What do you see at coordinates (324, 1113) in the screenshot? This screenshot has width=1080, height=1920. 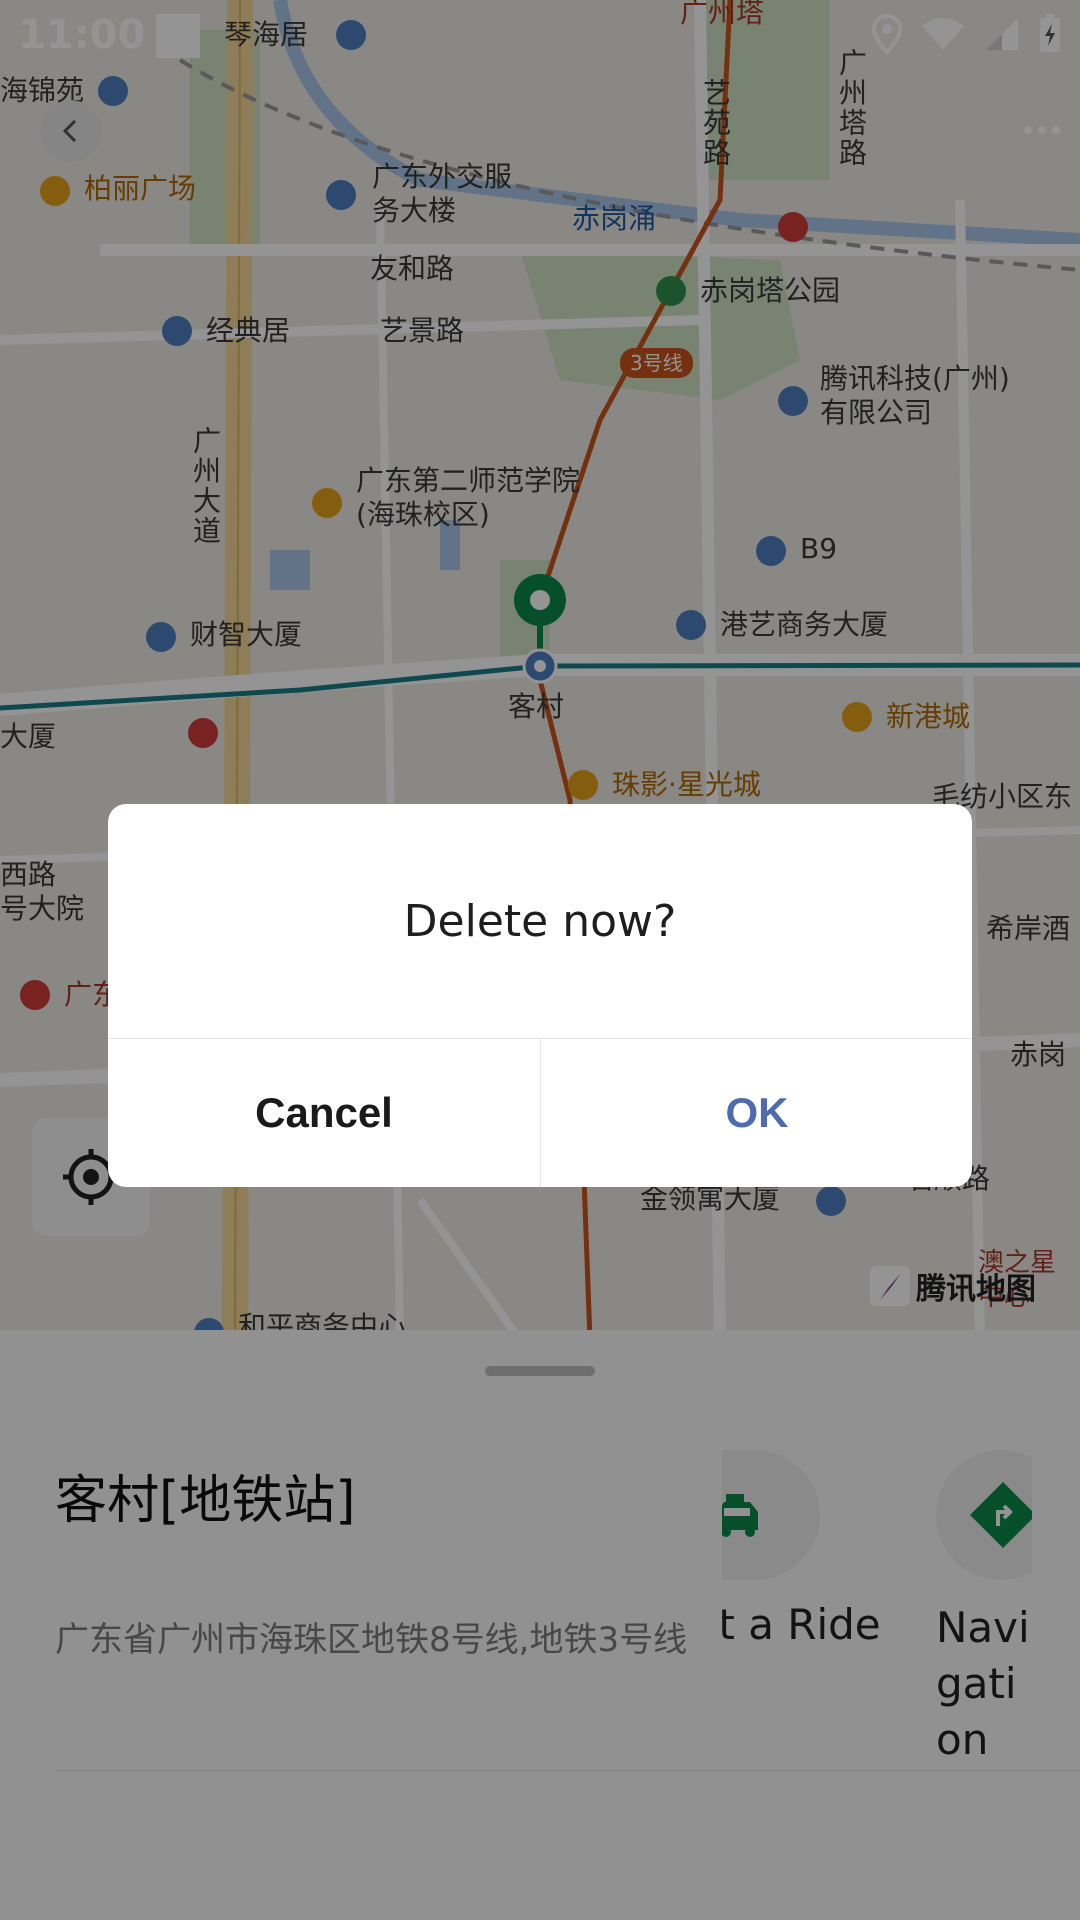 I see `cancel-button: Cancel` at bounding box center [324, 1113].